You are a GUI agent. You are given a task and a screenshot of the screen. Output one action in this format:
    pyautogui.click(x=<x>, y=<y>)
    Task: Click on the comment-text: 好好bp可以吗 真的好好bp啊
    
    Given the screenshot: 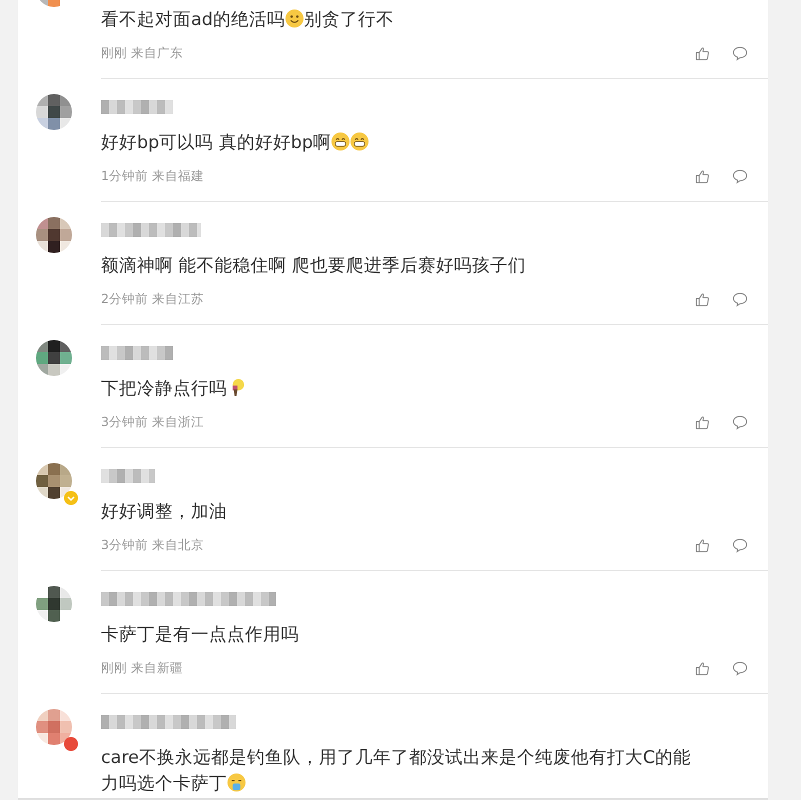 What is the action you would take?
    pyautogui.click(x=216, y=143)
    